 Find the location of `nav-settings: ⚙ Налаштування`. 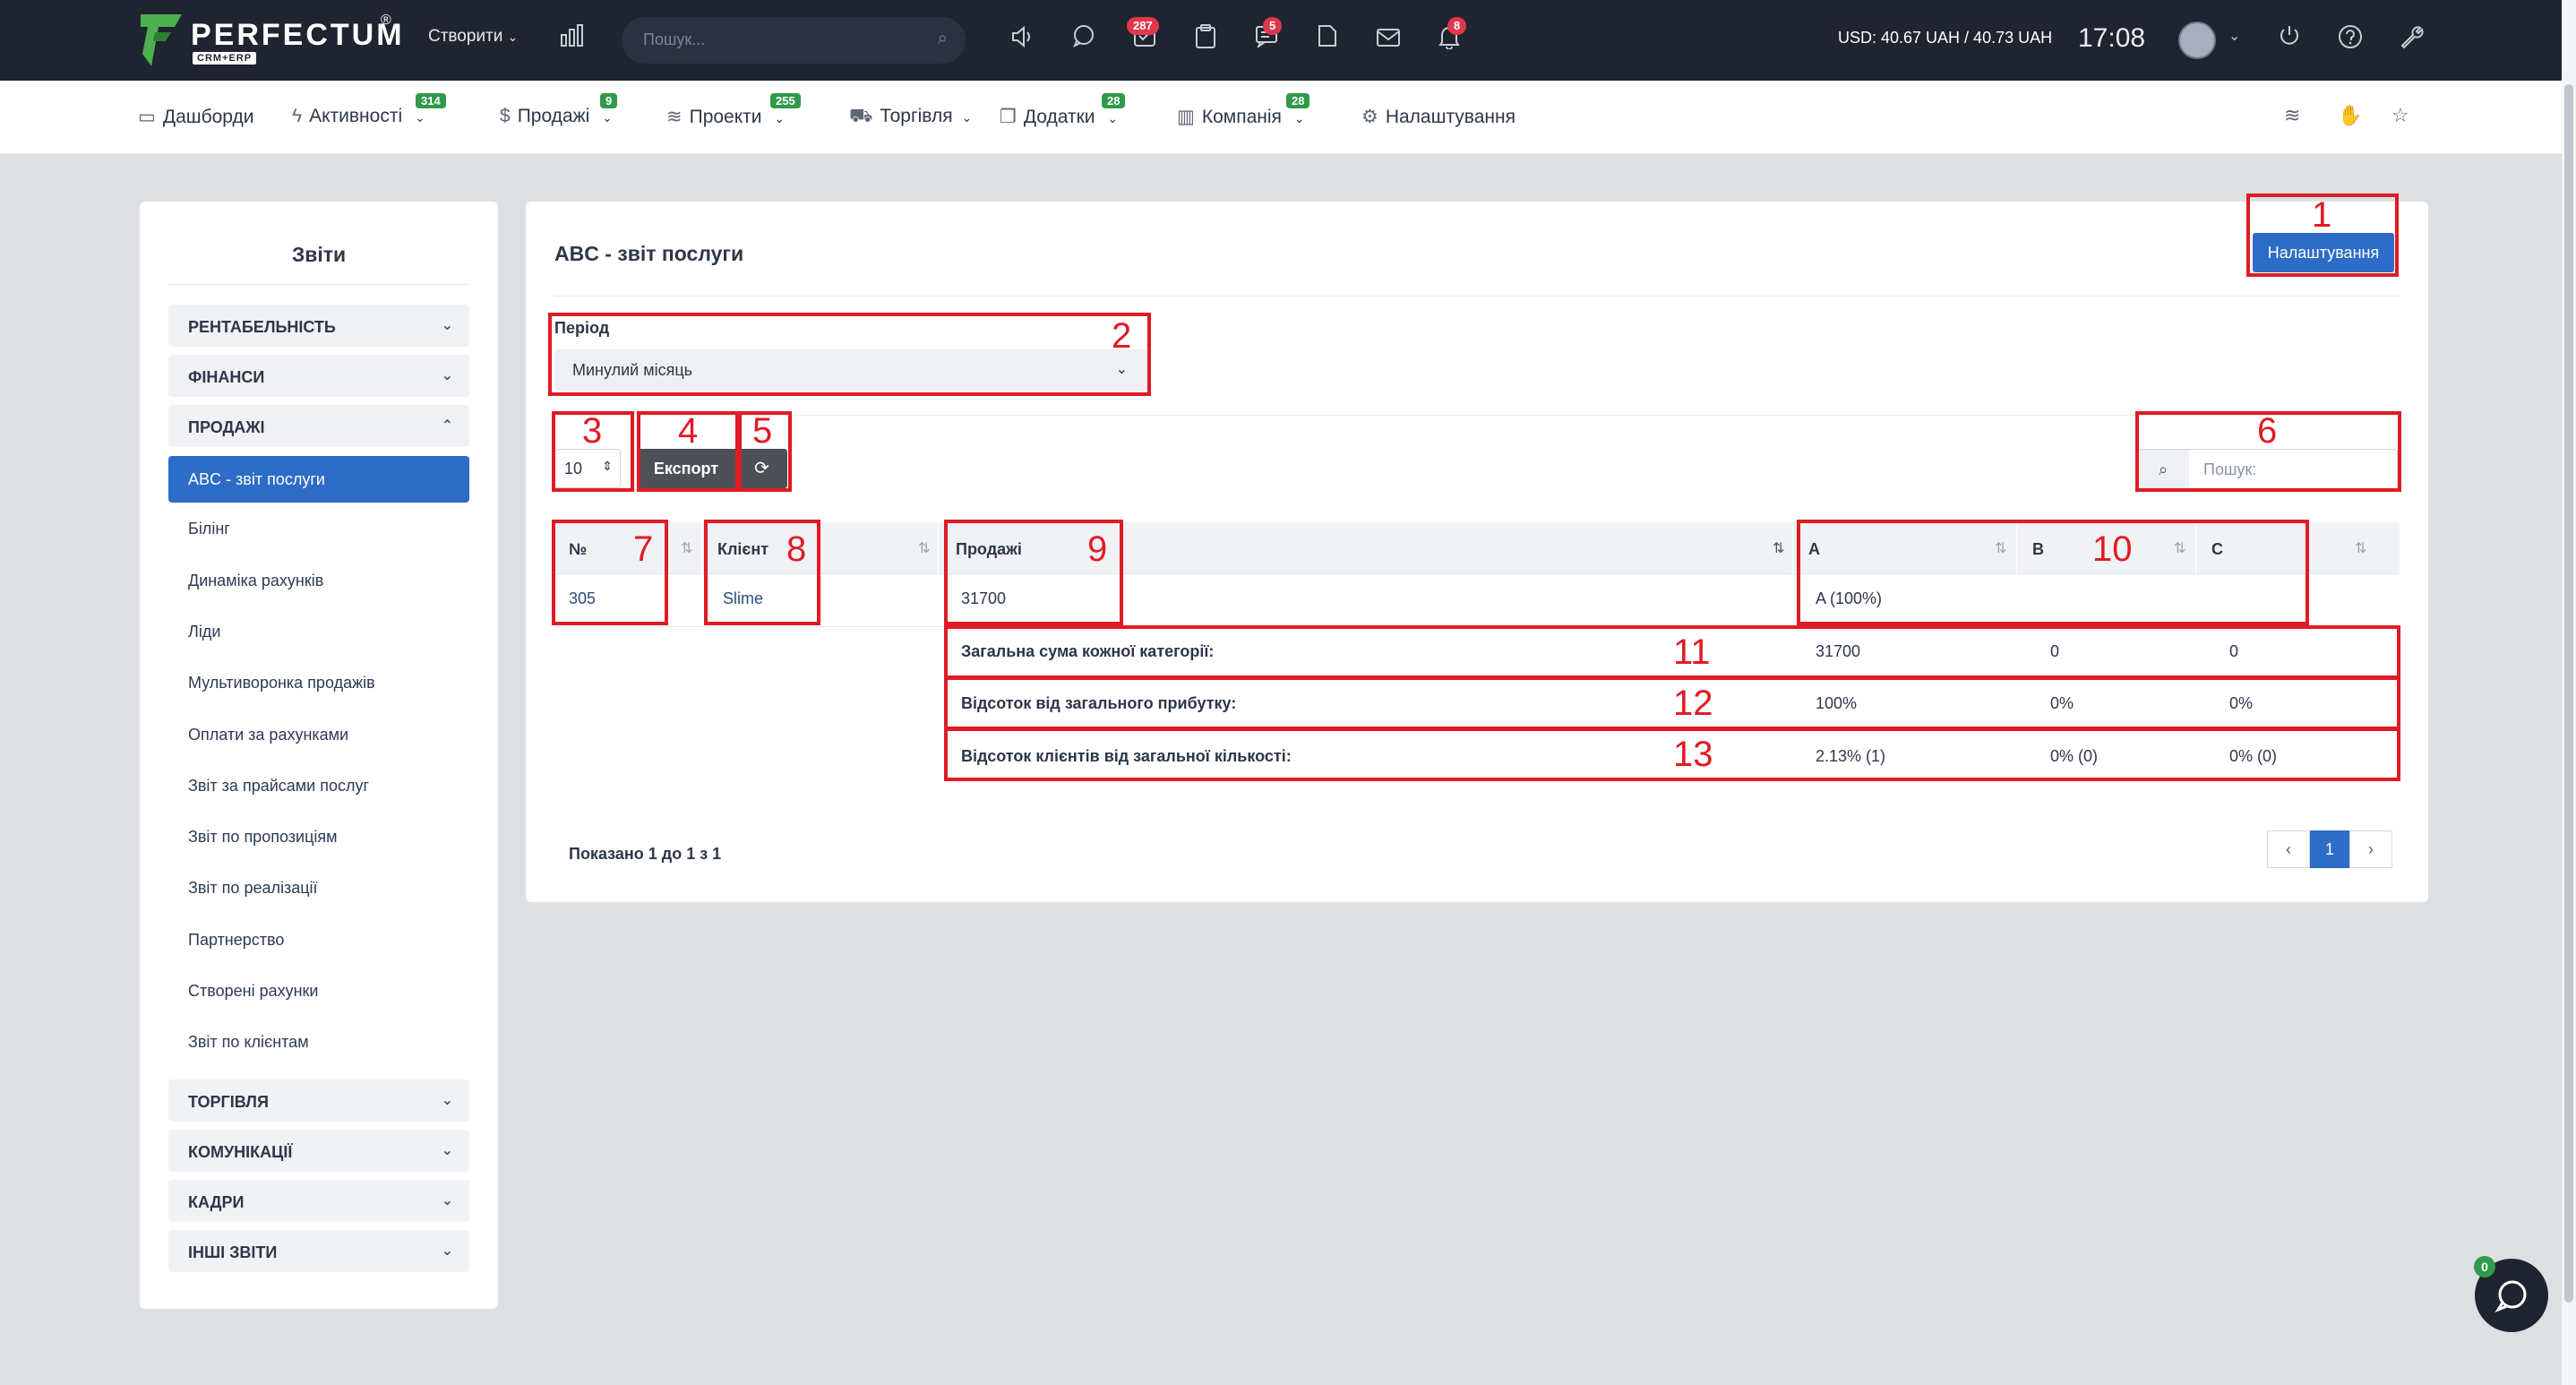

nav-settings: ⚙ Налаштування is located at coordinates (1438, 117).